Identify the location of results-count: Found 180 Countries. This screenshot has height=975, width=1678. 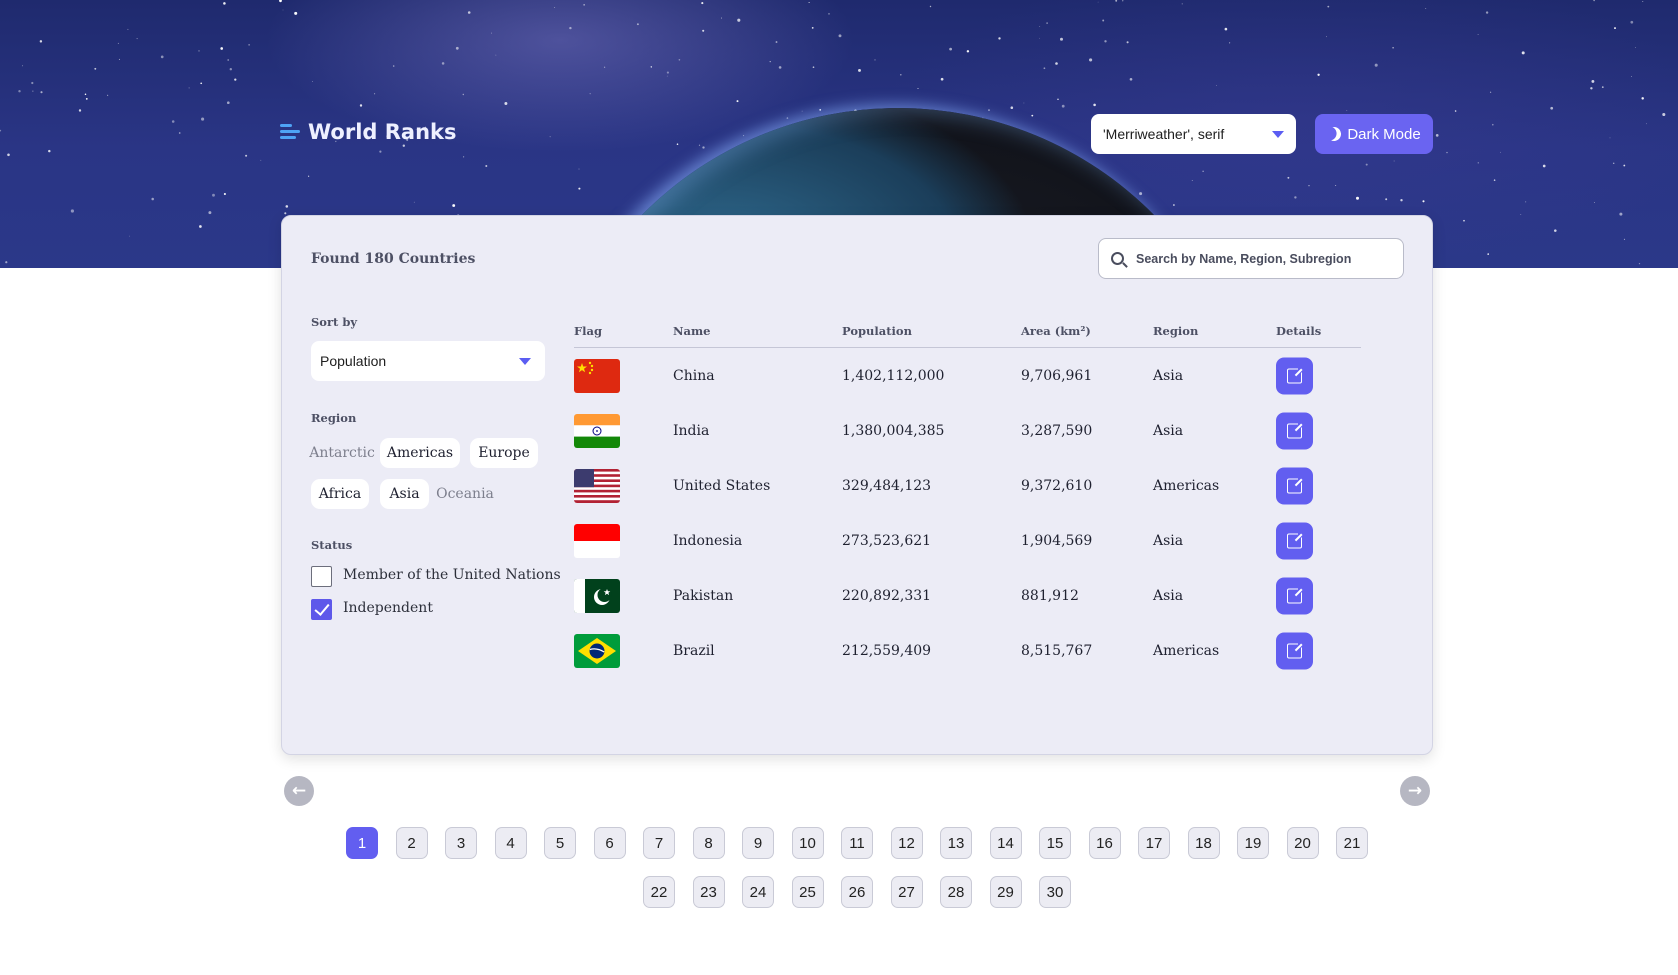
(393, 259).